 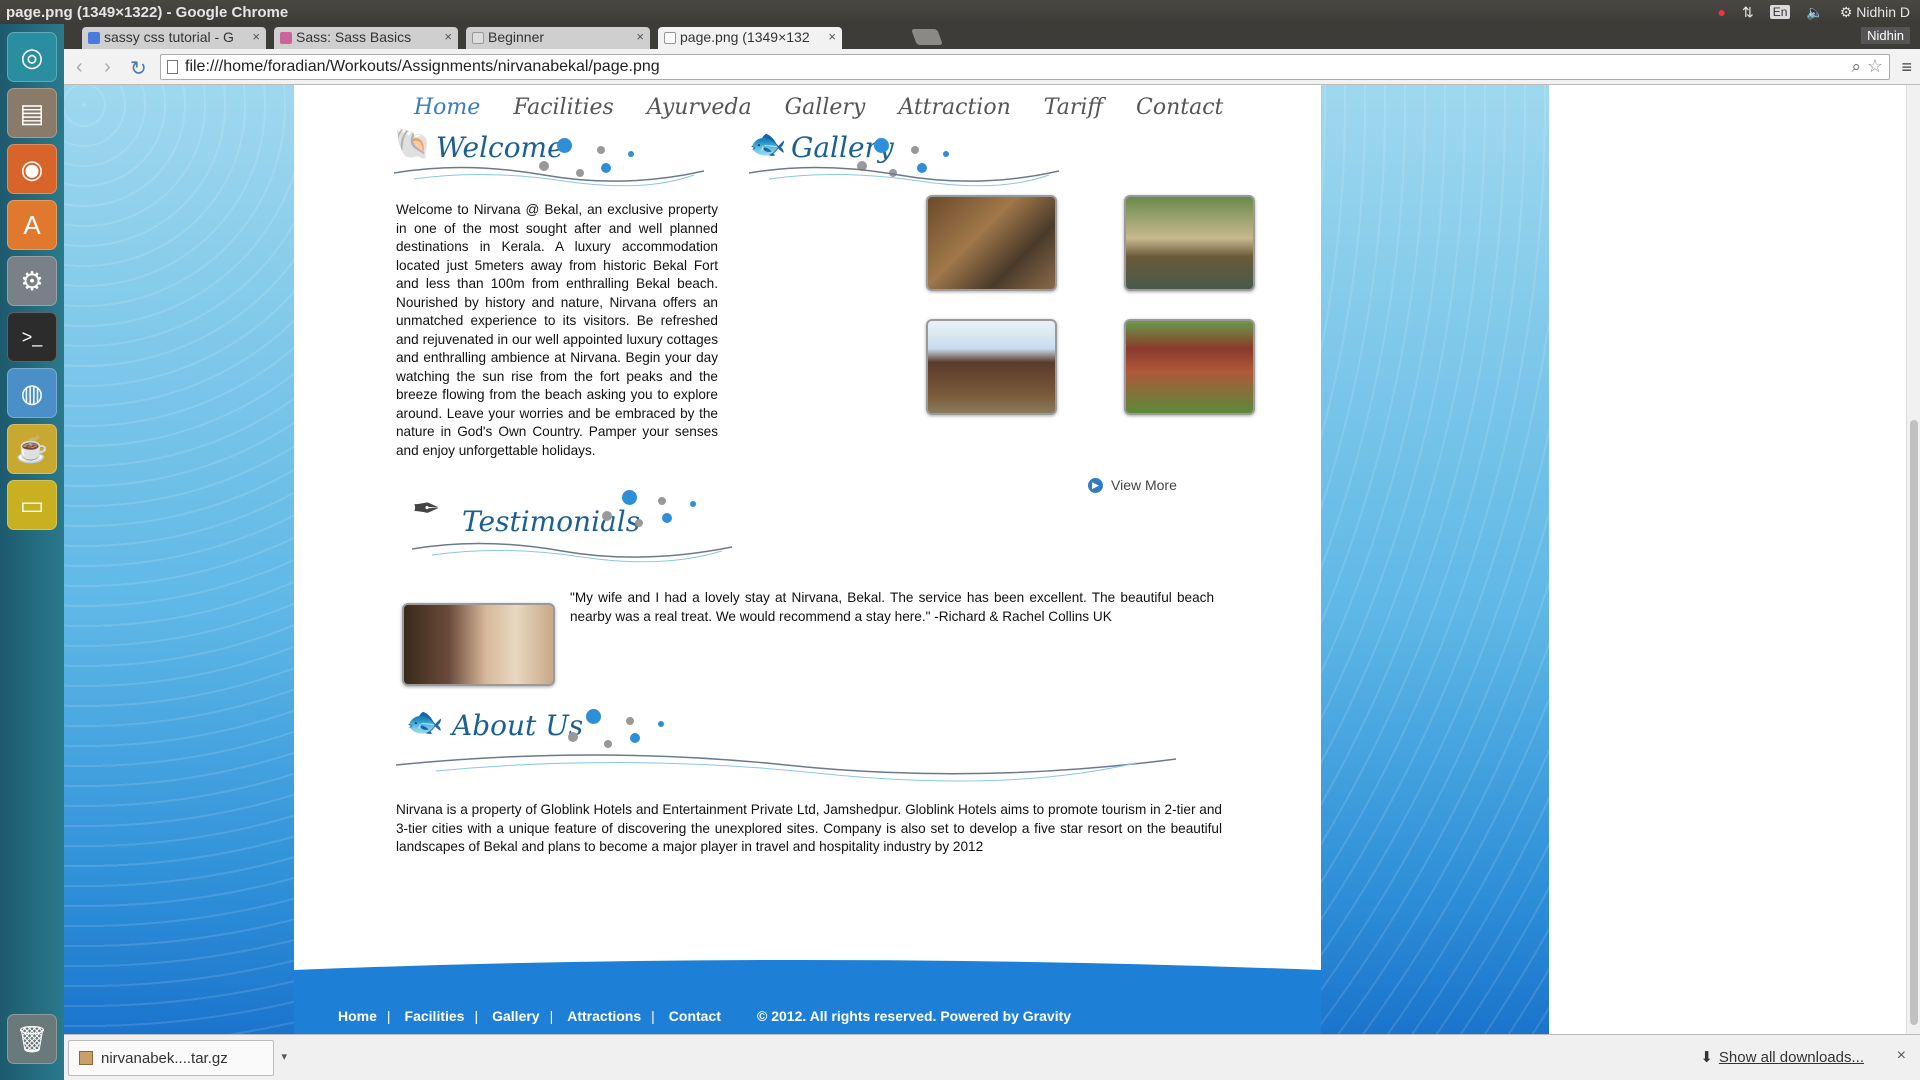 What do you see at coordinates (32, 113) in the screenshot?
I see `files-icon: ▤` at bounding box center [32, 113].